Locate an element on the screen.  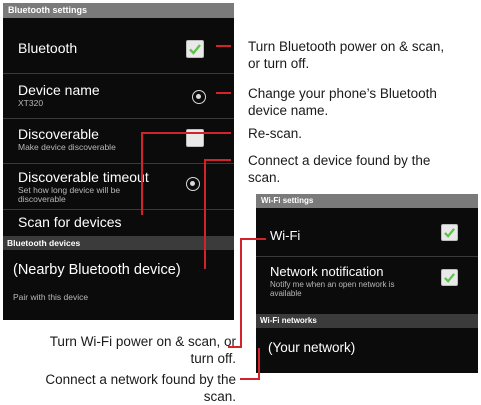
rescan-callout: Re-scan. is located at coordinates (275, 133).